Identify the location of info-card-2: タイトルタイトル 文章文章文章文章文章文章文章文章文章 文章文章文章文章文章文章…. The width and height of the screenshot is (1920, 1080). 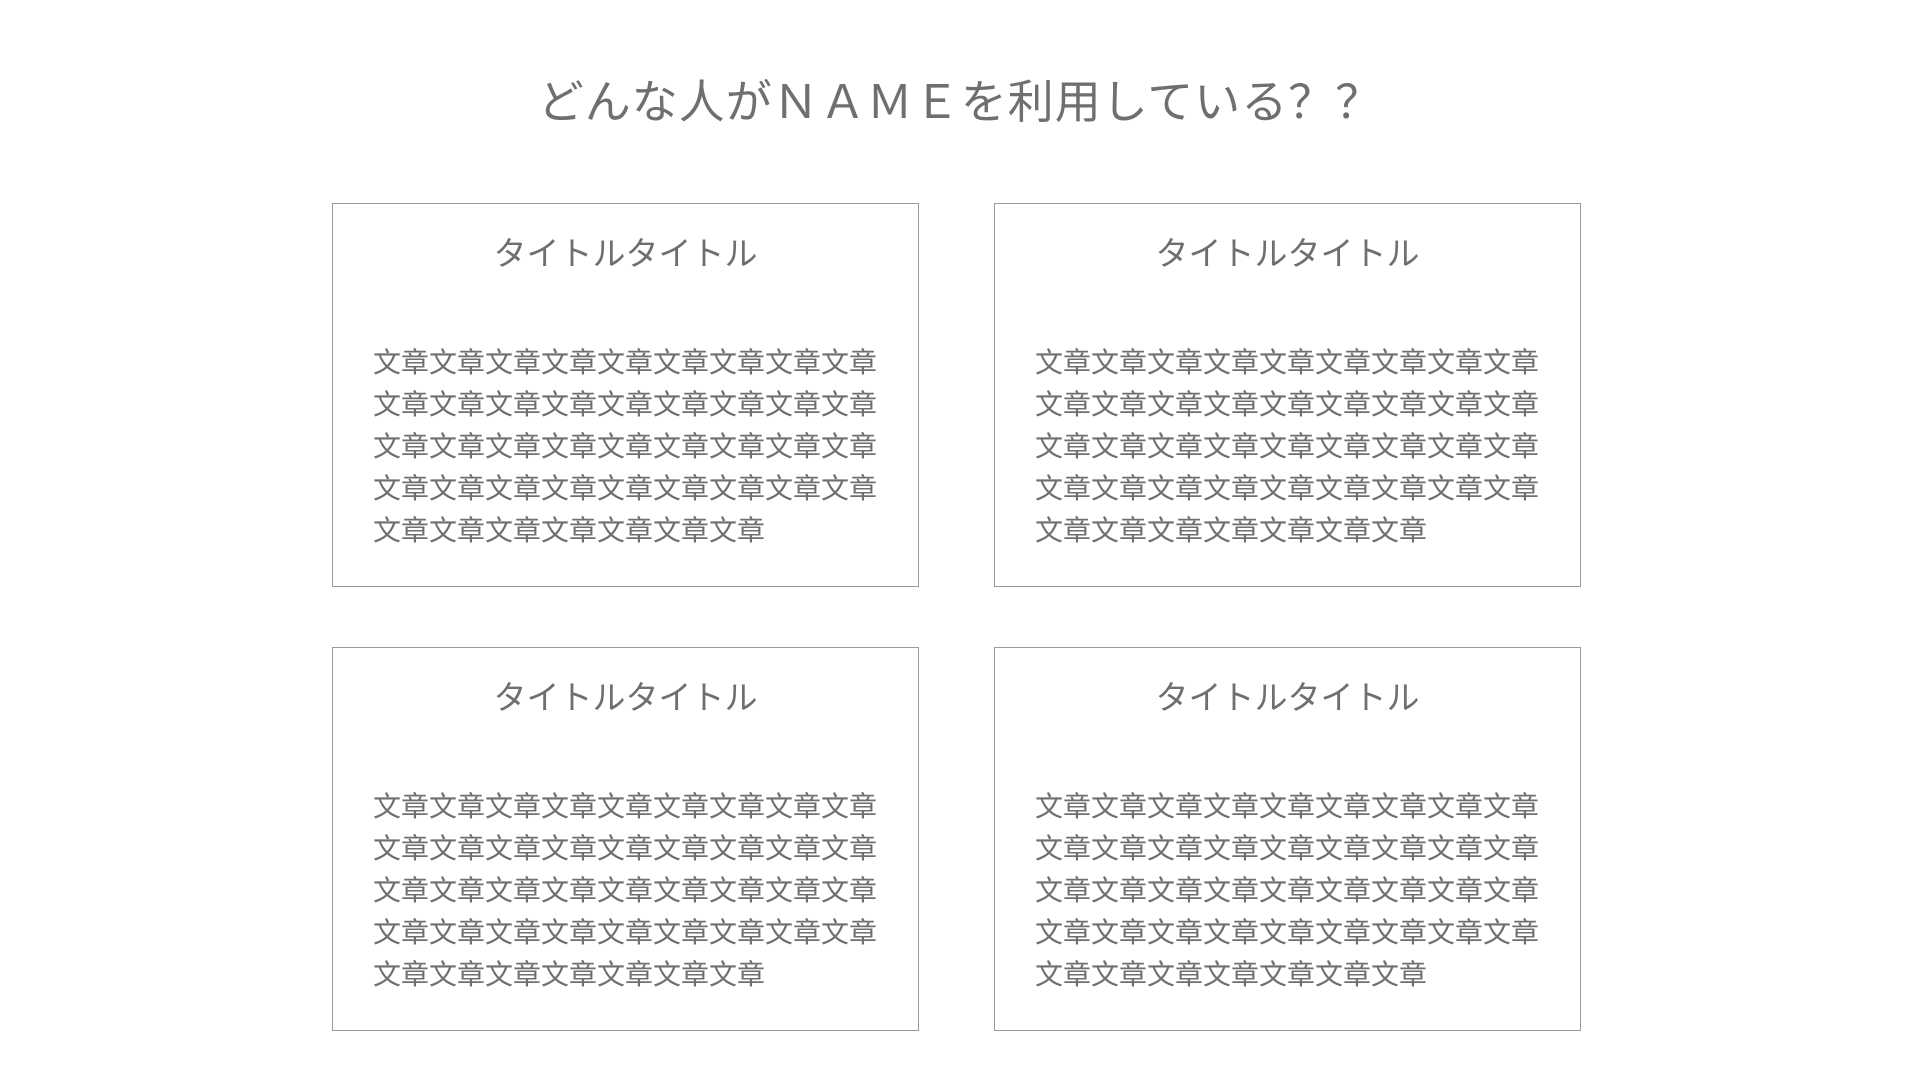
(1287, 395).